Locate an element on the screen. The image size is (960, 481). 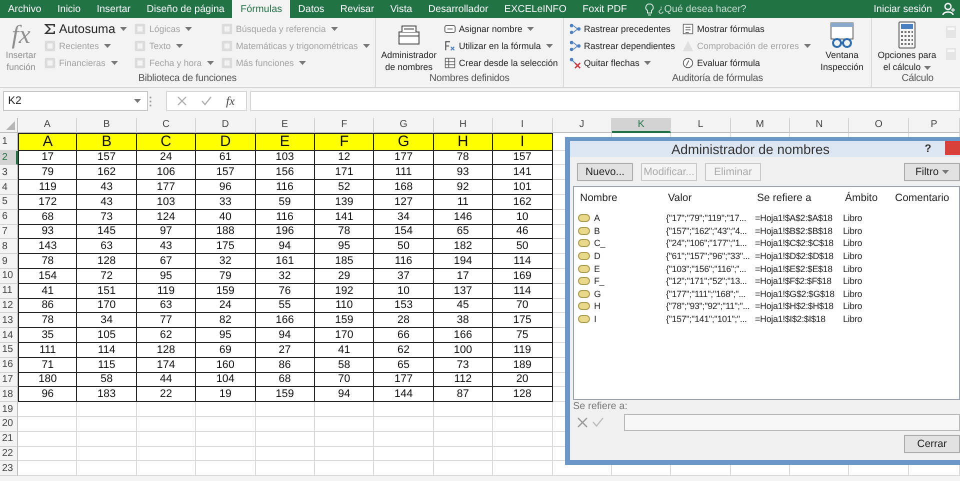
column-header: B is located at coordinates (107, 125).